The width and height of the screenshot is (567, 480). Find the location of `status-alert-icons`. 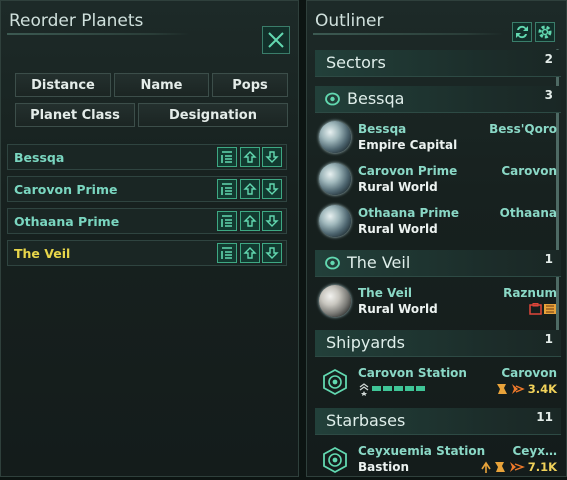

status-alert-icons is located at coordinates (542, 309).